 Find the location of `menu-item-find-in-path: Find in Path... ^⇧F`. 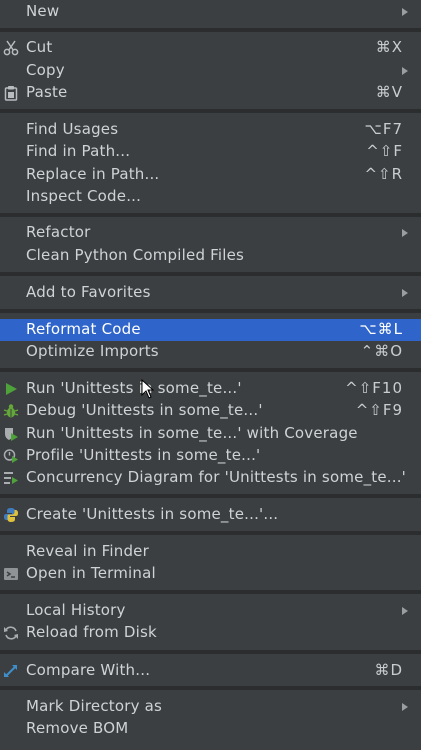

menu-item-find-in-path: Find in Path... ^⇧F is located at coordinates (210, 152).